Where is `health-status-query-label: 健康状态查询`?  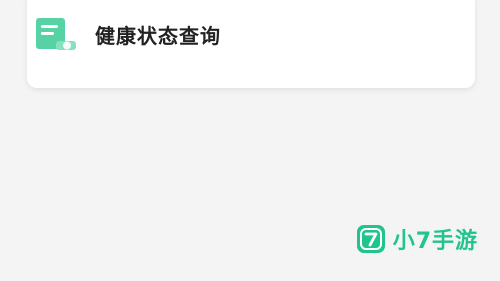 health-status-query-label: 健康状态查询 is located at coordinates (158, 35).